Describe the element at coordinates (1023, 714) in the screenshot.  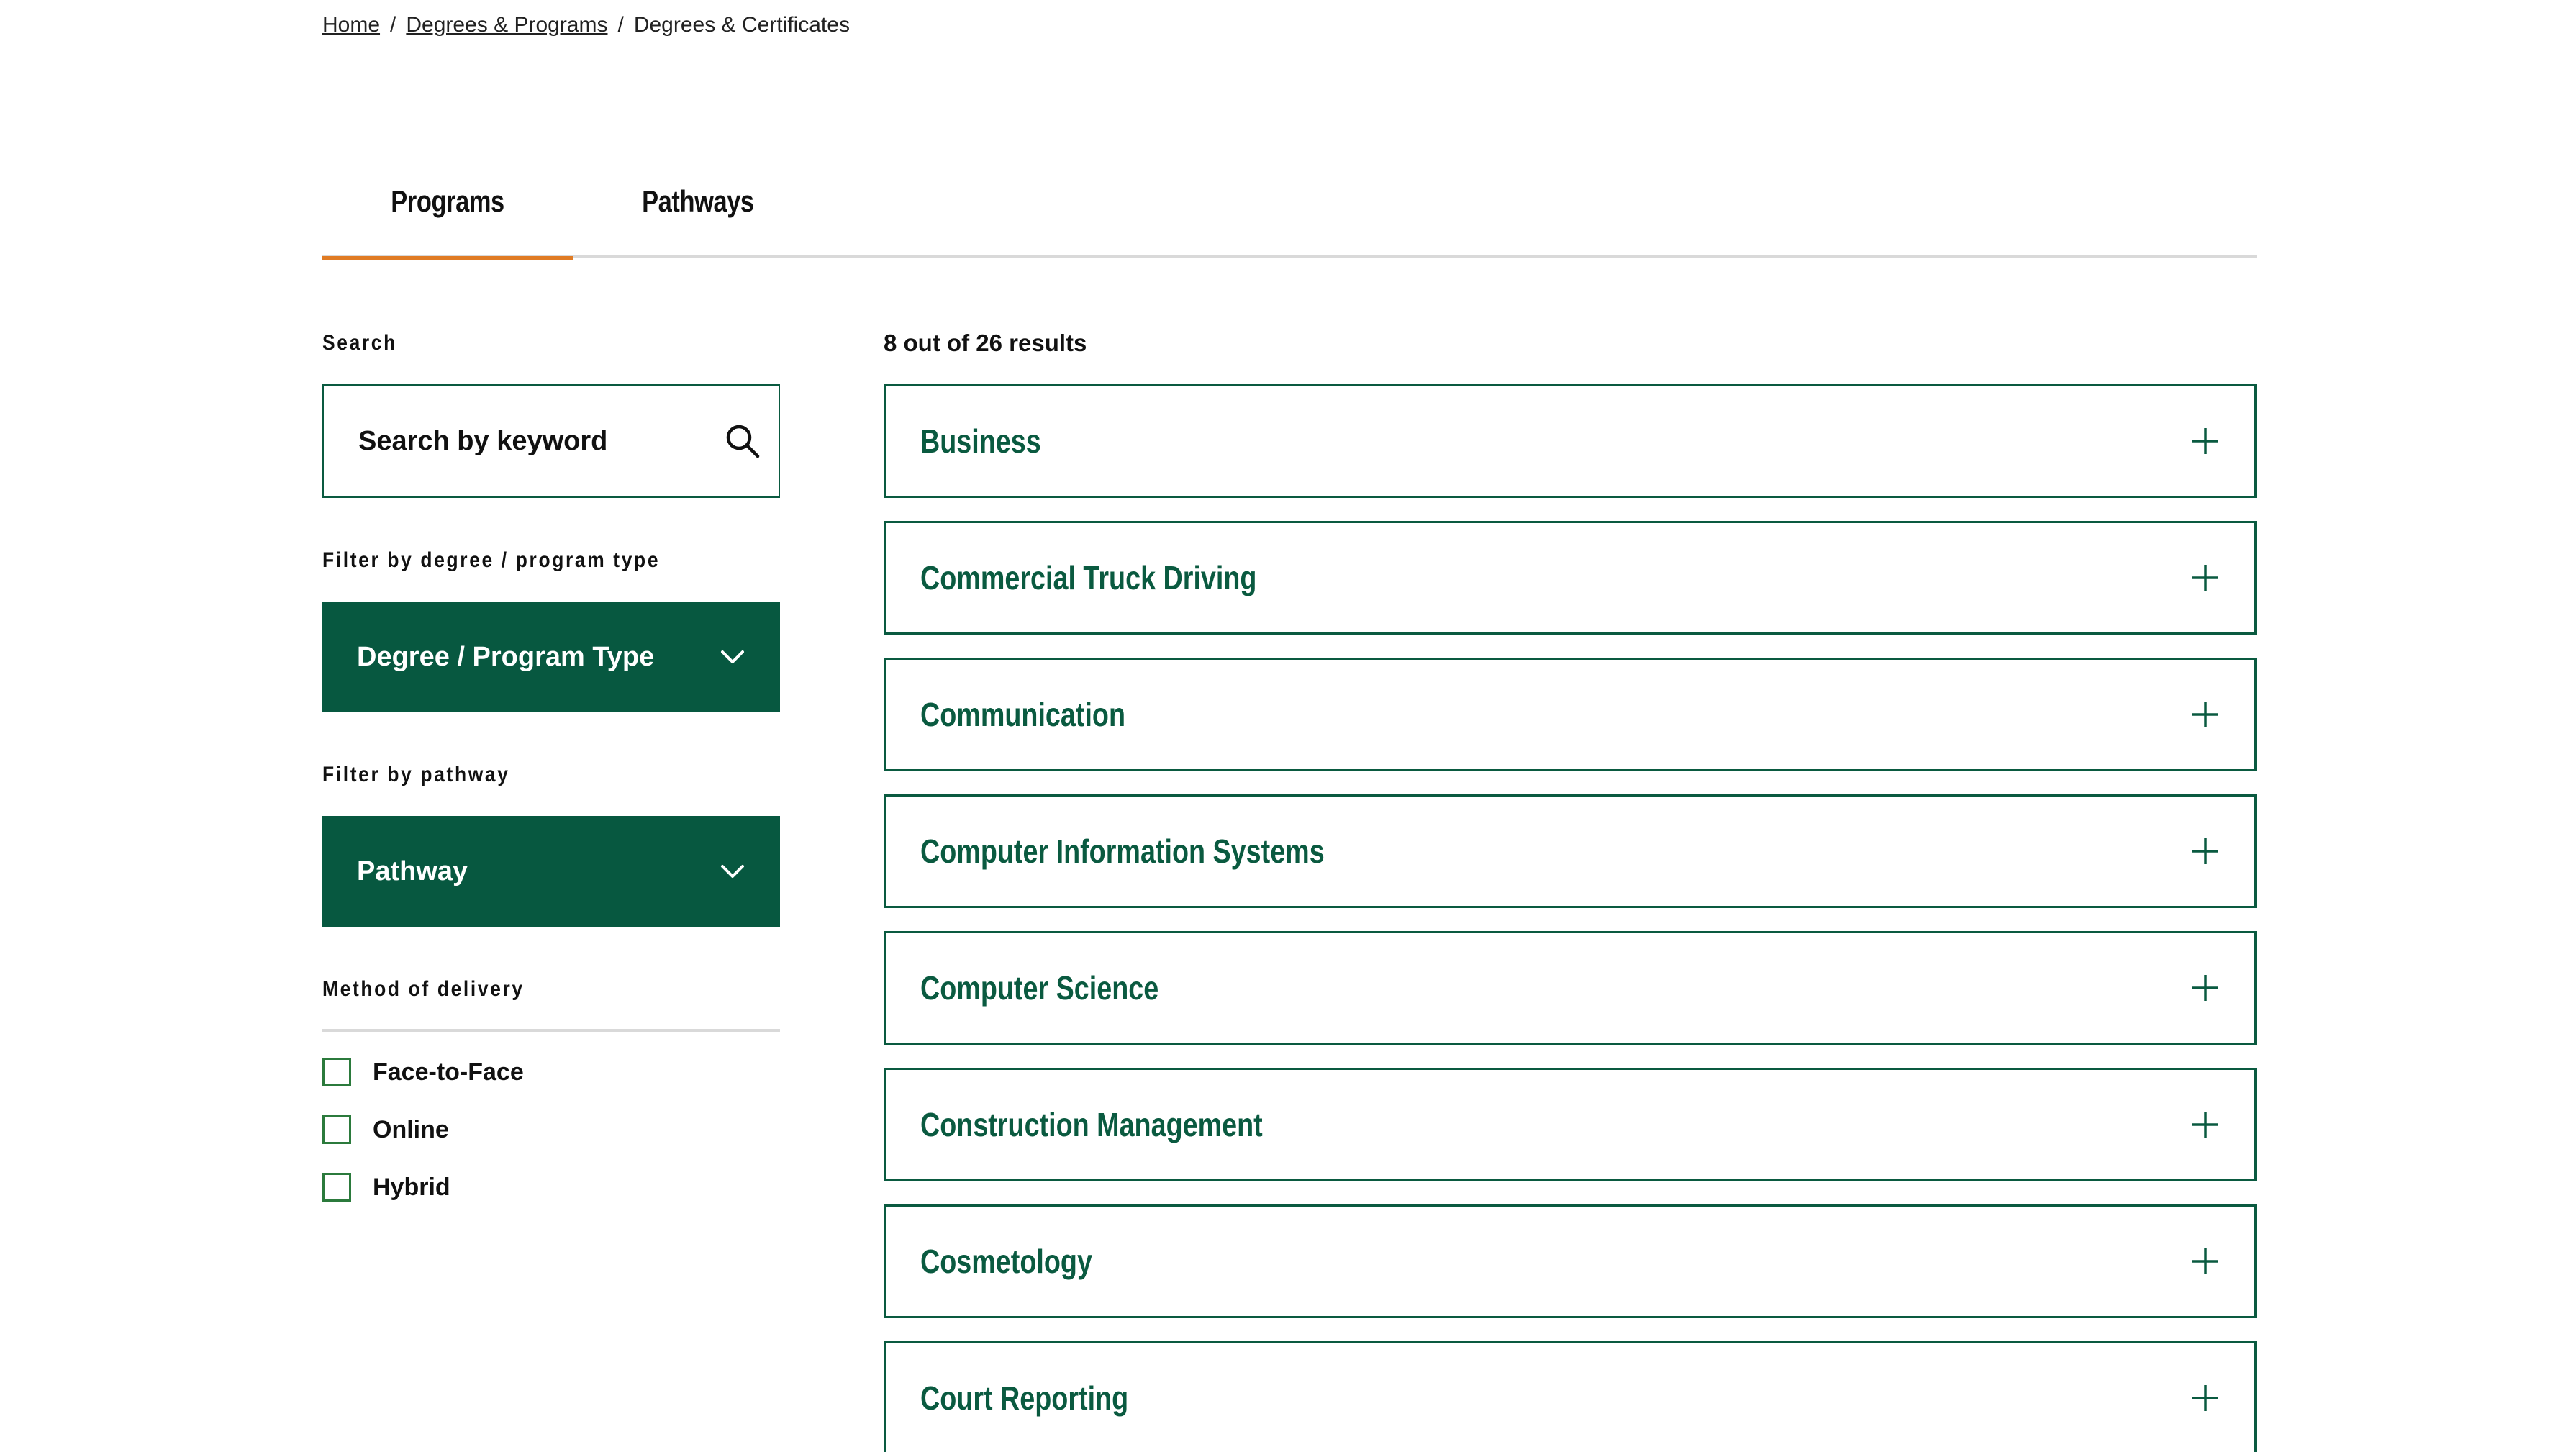
I see `accordion-title: Communication` at that location.